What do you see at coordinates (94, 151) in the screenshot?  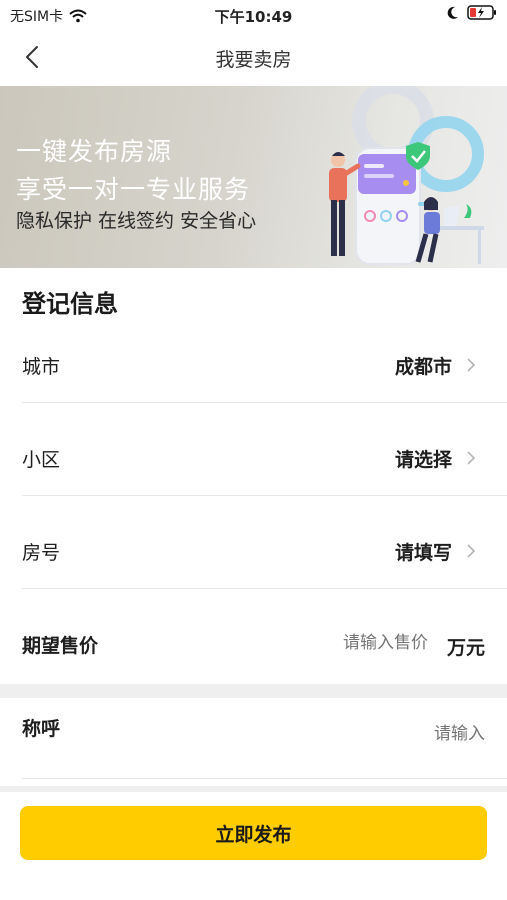 I see `banner-headline: 一键发布房源` at bounding box center [94, 151].